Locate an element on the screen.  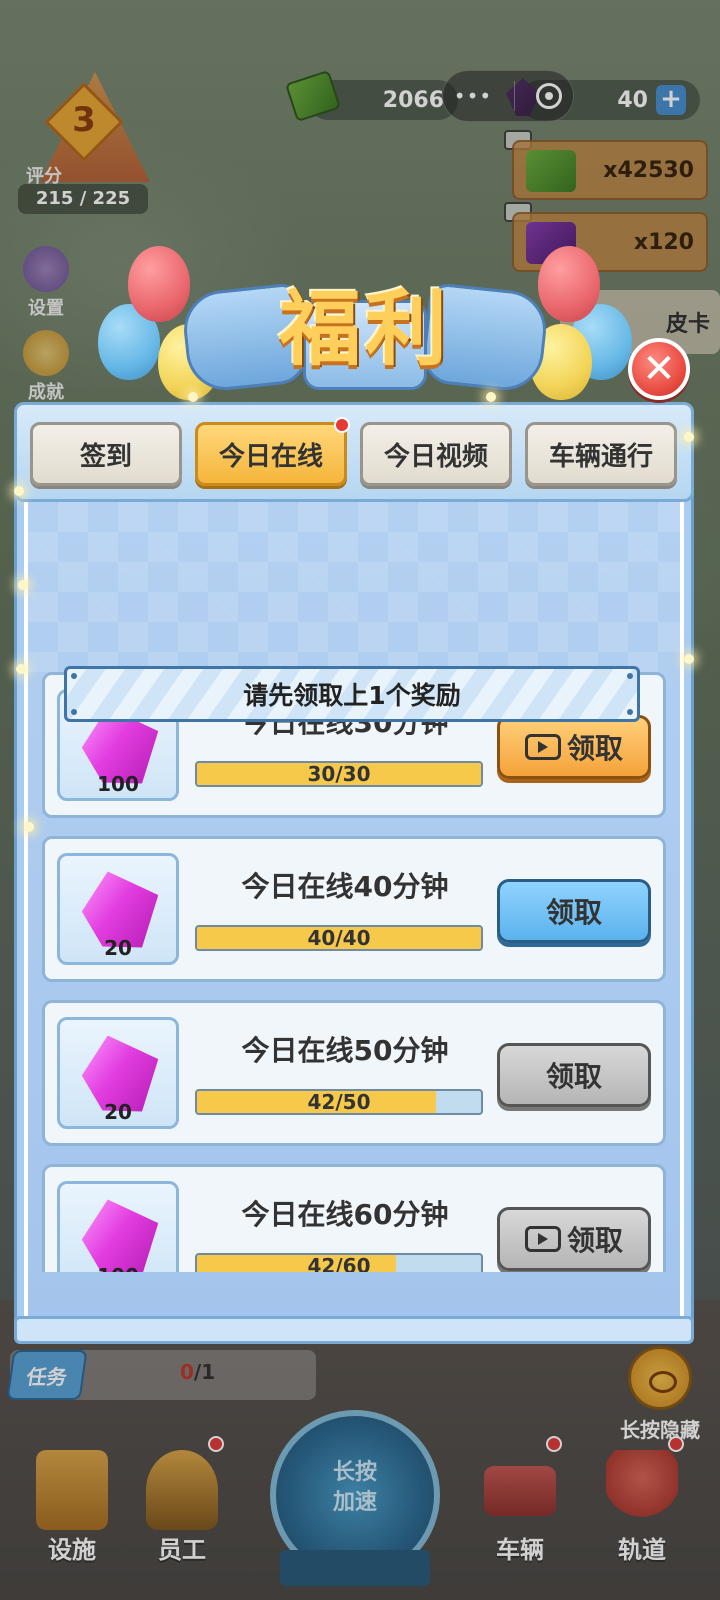
progress-text: 42/50 is located at coordinates (339, 1102).